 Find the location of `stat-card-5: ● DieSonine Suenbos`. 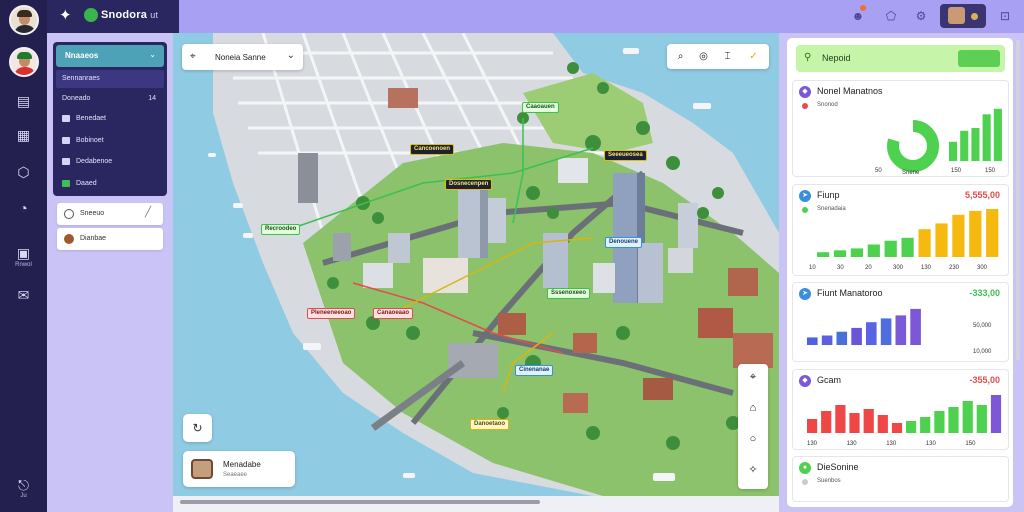

stat-card-5: ● DieSonine Suenbos is located at coordinates (900, 479).